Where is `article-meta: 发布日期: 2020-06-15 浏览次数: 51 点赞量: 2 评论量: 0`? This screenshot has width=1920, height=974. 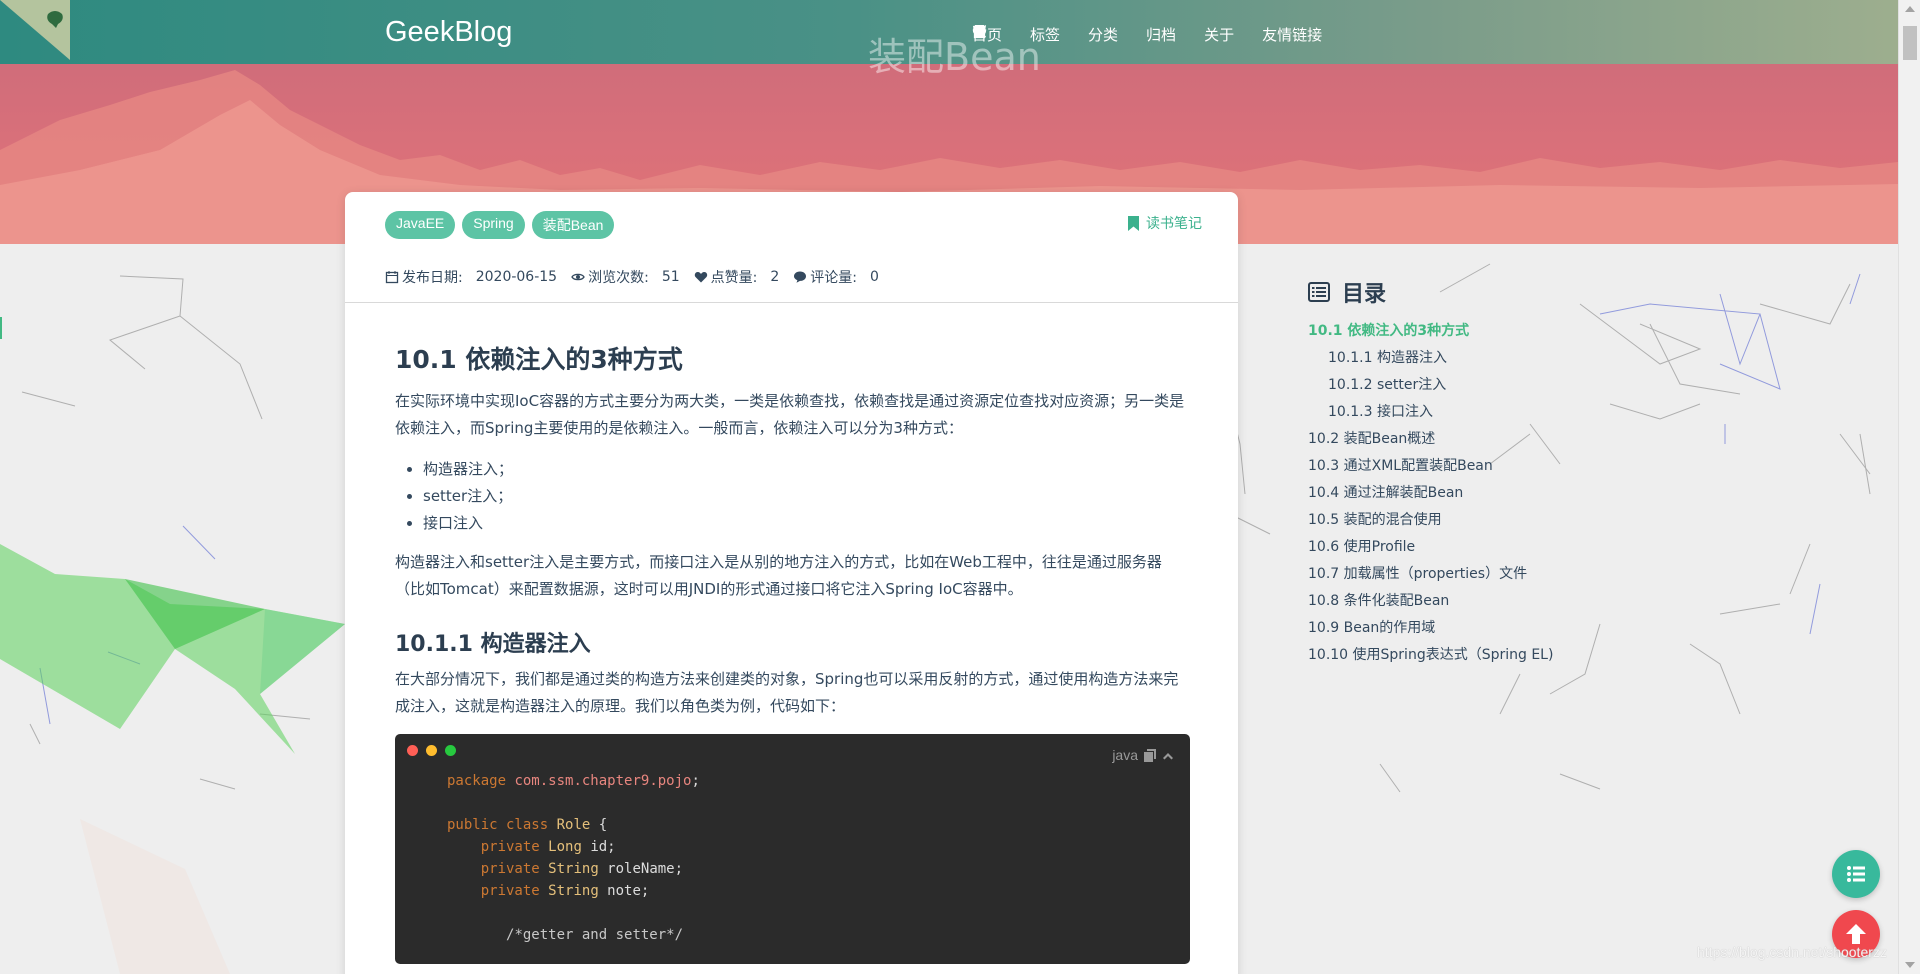
article-meta: 发布日期: 2020-06-15 浏览次数: 51 点赞量: 2 评论量: 0 is located at coordinates (632, 277).